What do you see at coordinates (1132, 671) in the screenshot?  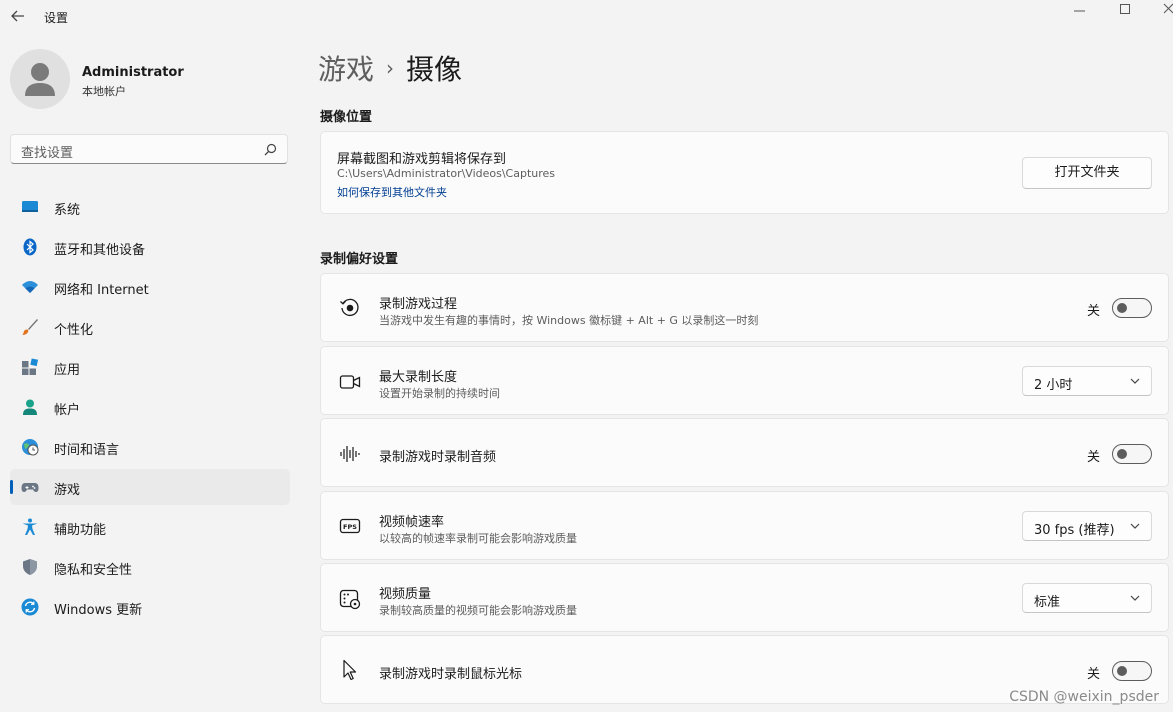 I see `record-cursor-toggle` at bounding box center [1132, 671].